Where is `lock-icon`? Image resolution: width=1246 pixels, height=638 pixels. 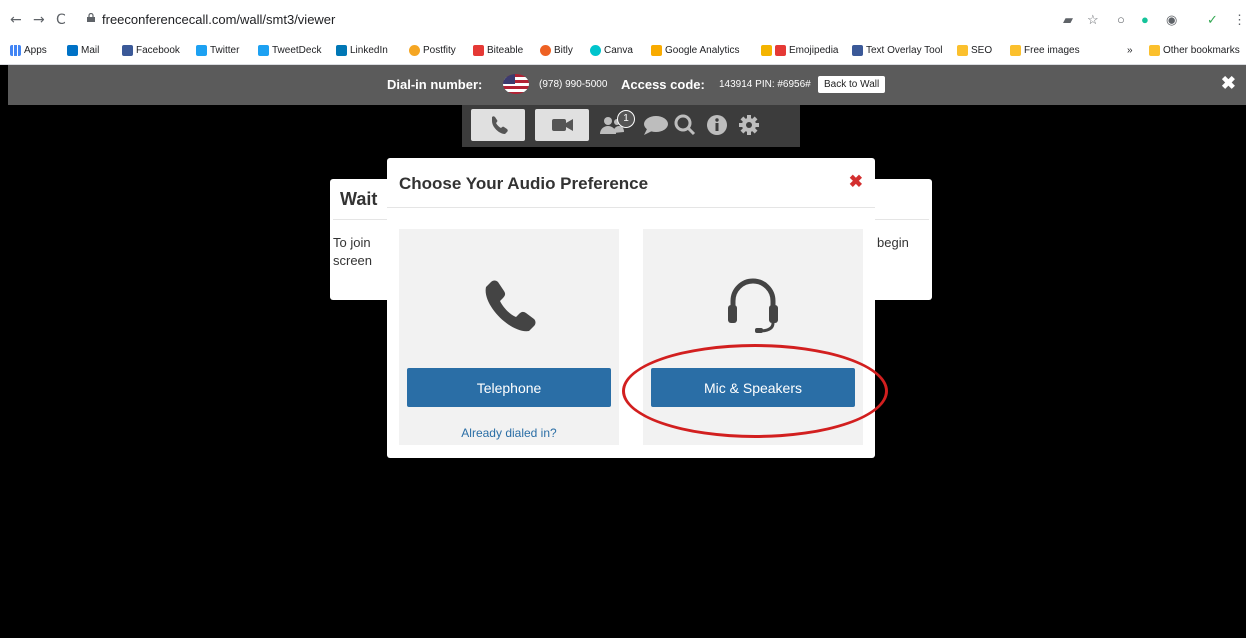 lock-icon is located at coordinates (91, 17).